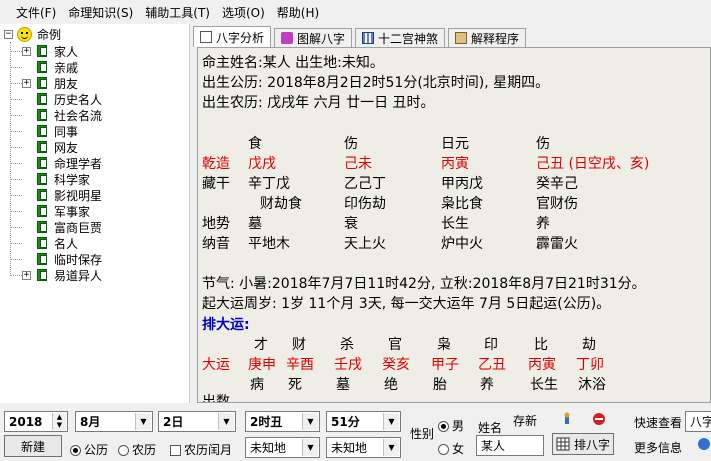 Image resolution: width=711 pixels, height=461 pixels. What do you see at coordinates (66, 243) in the screenshot?
I see `tree-item-label: 名人` at bounding box center [66, 243].